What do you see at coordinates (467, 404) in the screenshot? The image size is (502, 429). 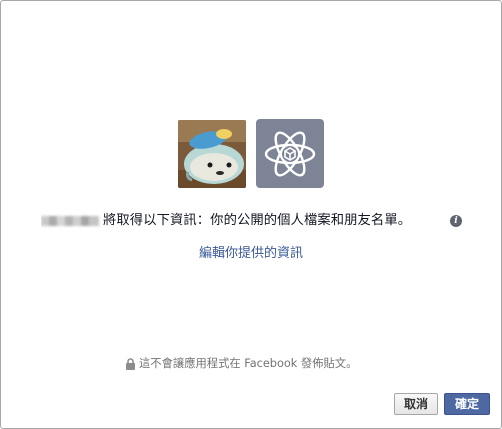 I see `confirm-button: 確定` at bounding box center [467, 404].